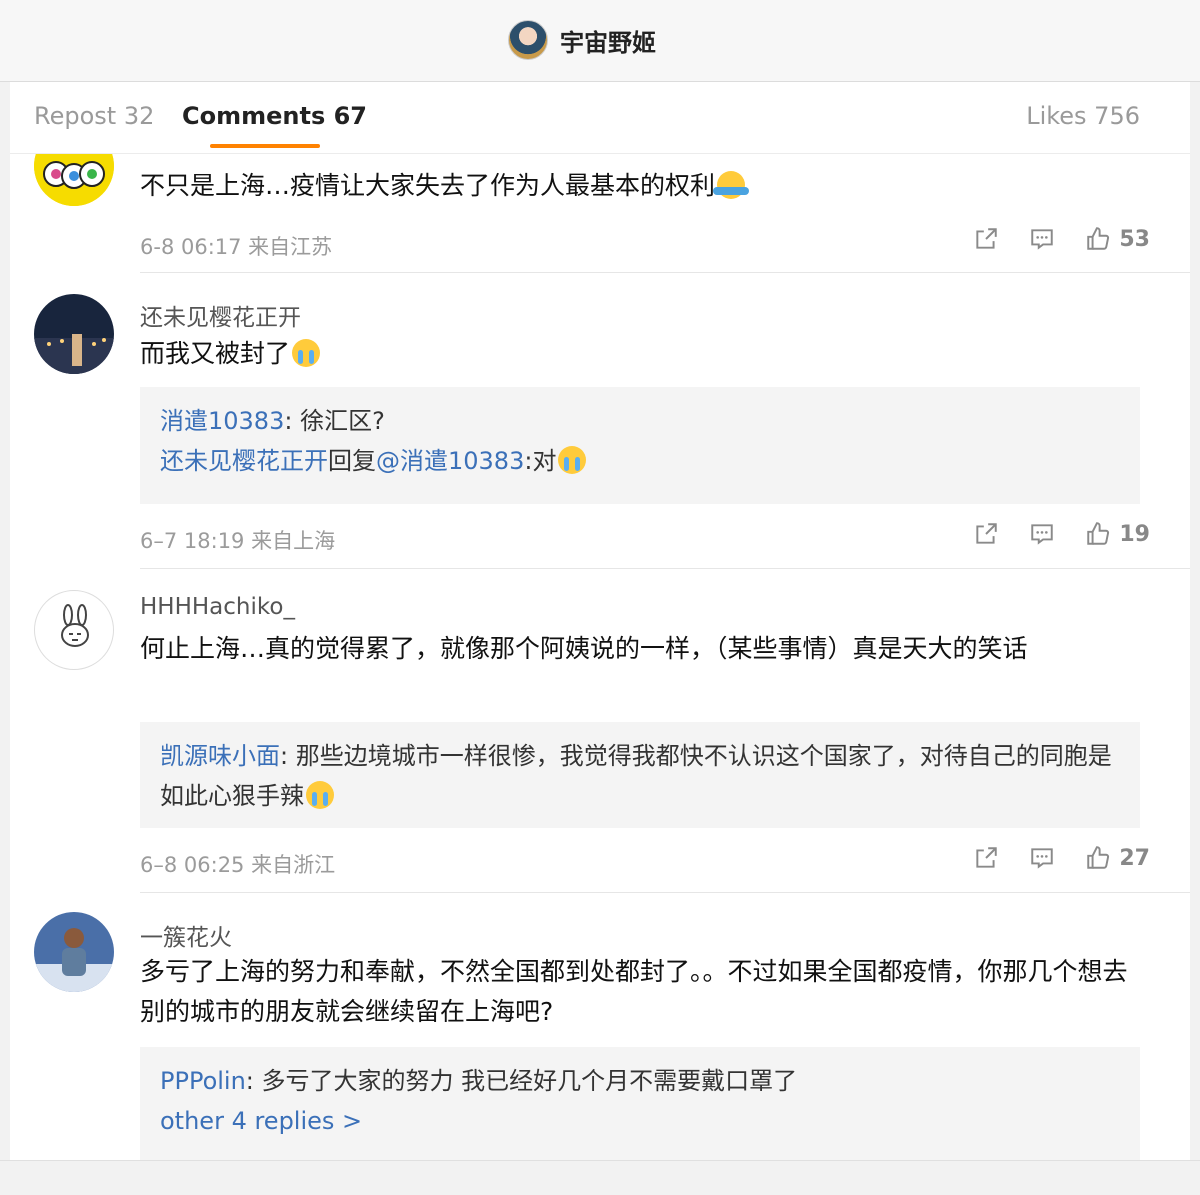 This screenshot has height=1195, width=1200. I want to click on like-count: 27, so click(1134, 858).